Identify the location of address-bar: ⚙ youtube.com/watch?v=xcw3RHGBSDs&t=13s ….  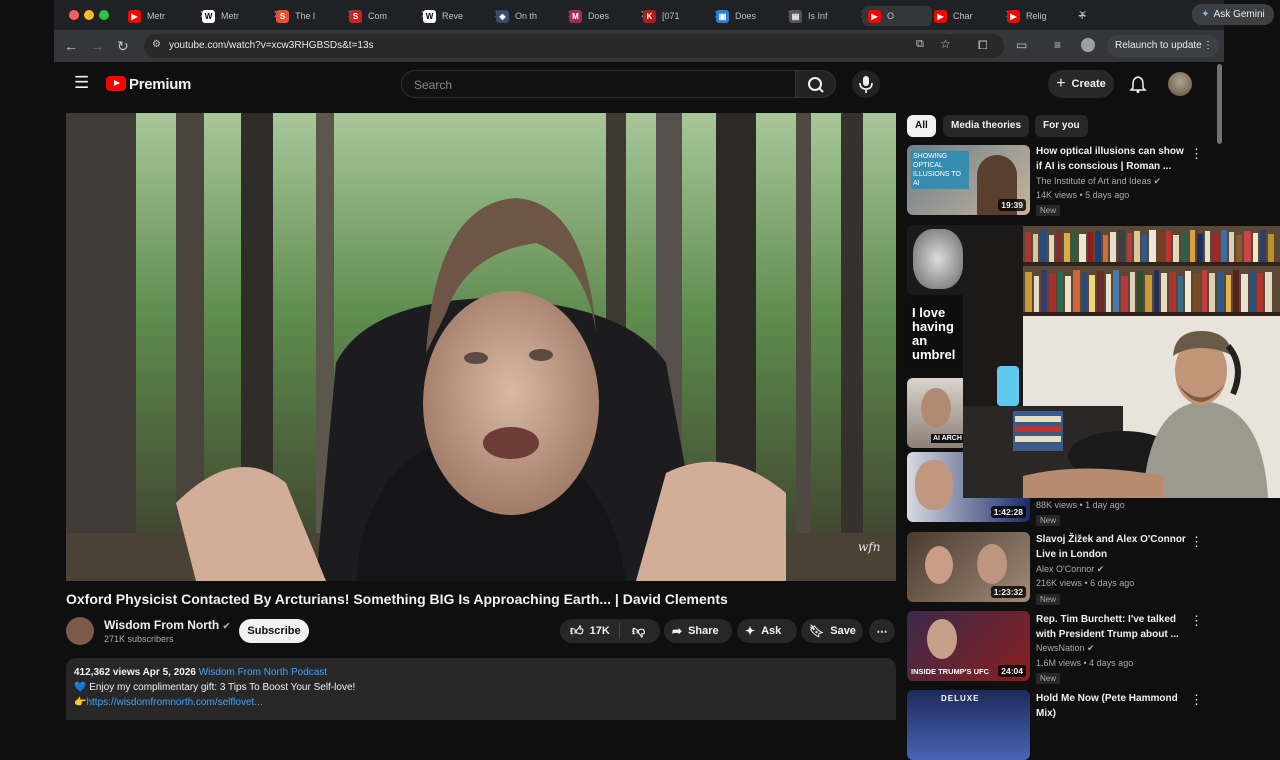
(574, 46).